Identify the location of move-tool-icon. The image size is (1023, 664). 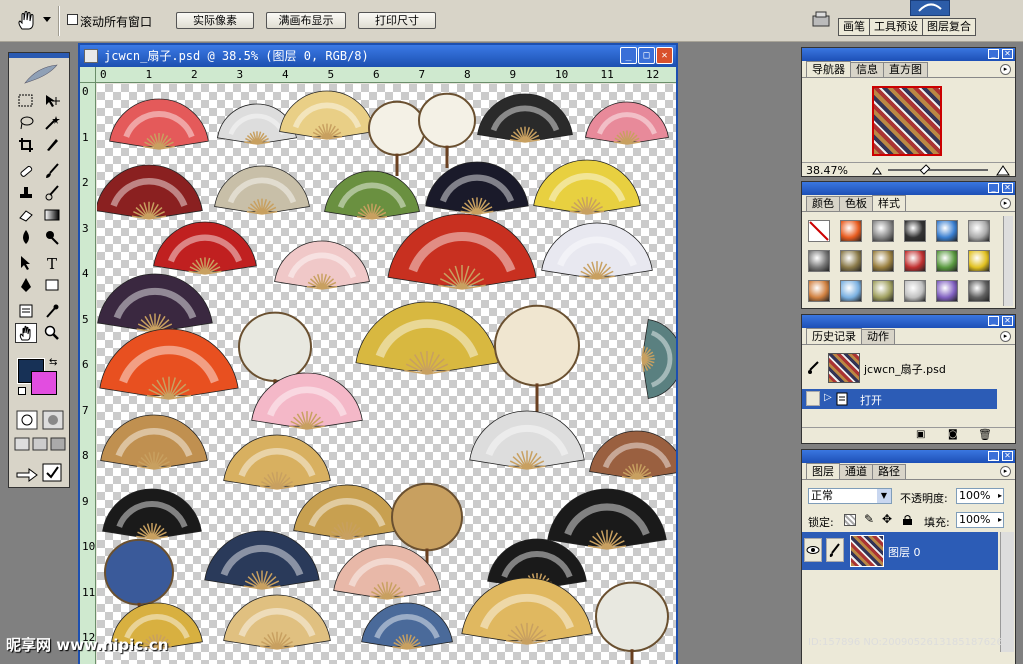
(52, 101).